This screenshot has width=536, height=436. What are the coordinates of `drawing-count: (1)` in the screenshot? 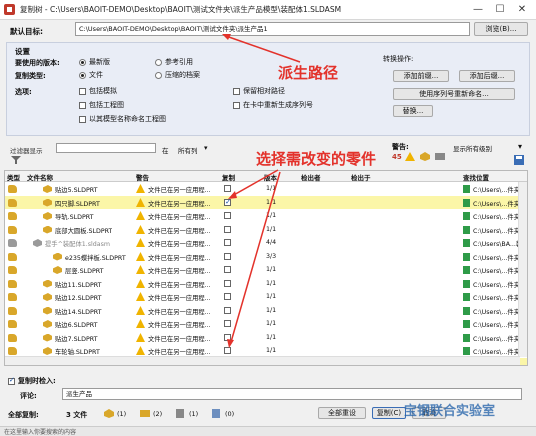 It's located at (194, 414).